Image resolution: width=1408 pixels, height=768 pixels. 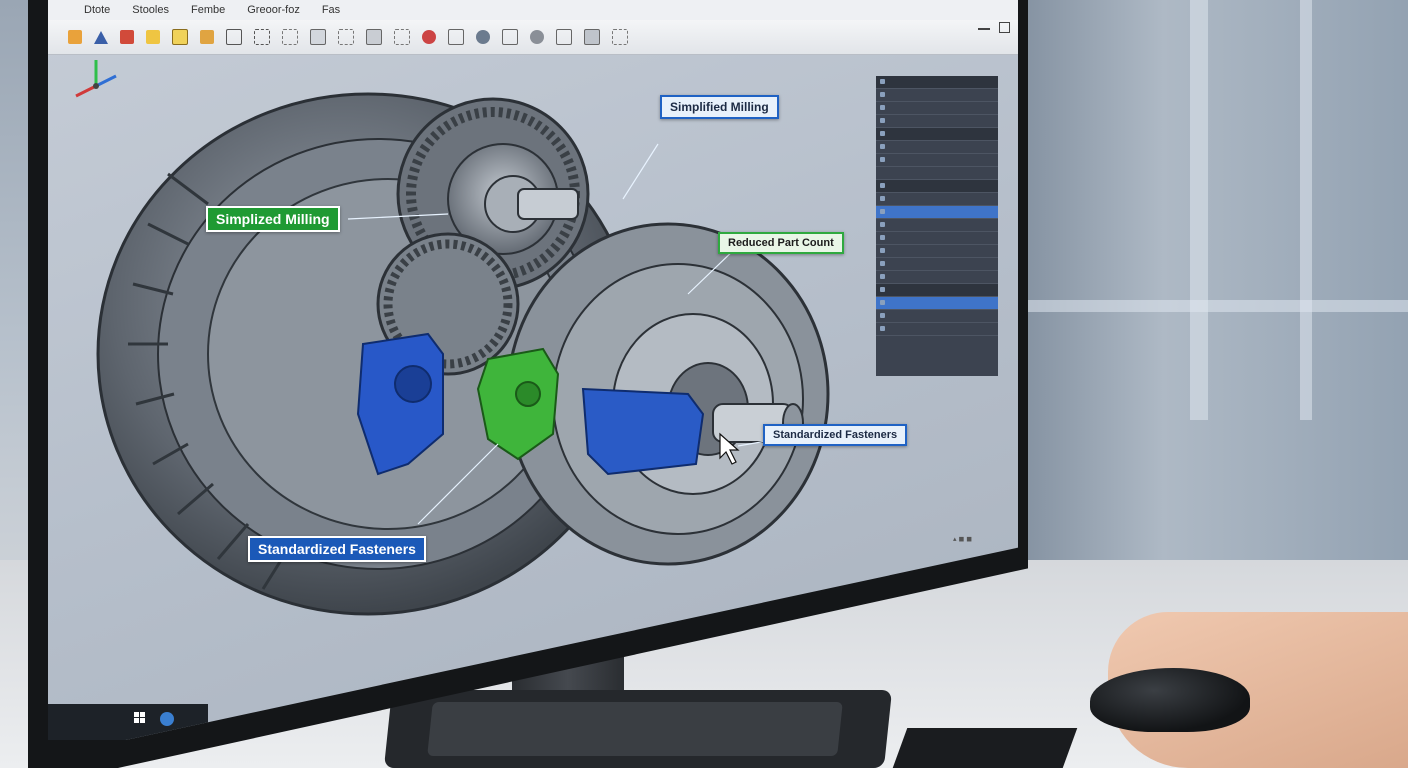 What do you see at coordinates (374, 37) in the screenshot?
I see `pattern-icon` at bounding box center [374, 37].